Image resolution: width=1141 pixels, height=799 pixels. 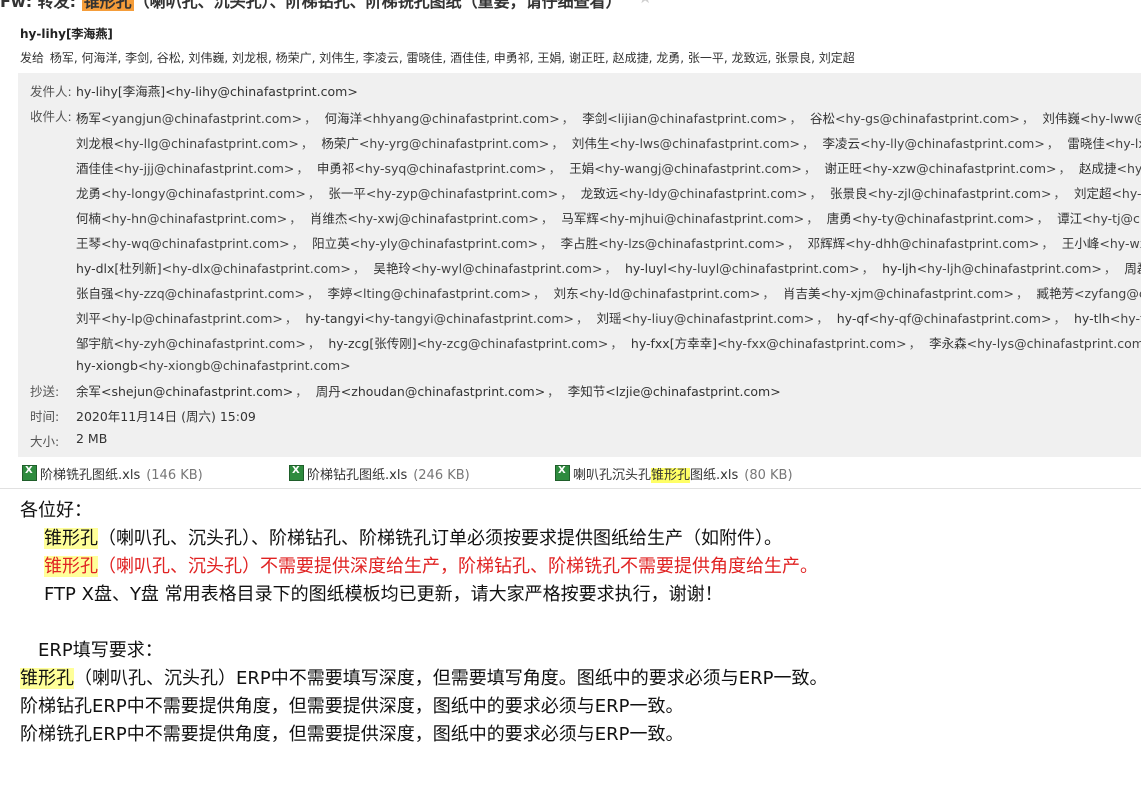 I want to click on cc-contact: 周丹<zhoudan@chinafastprint.com>, so click(x=430, y=391).